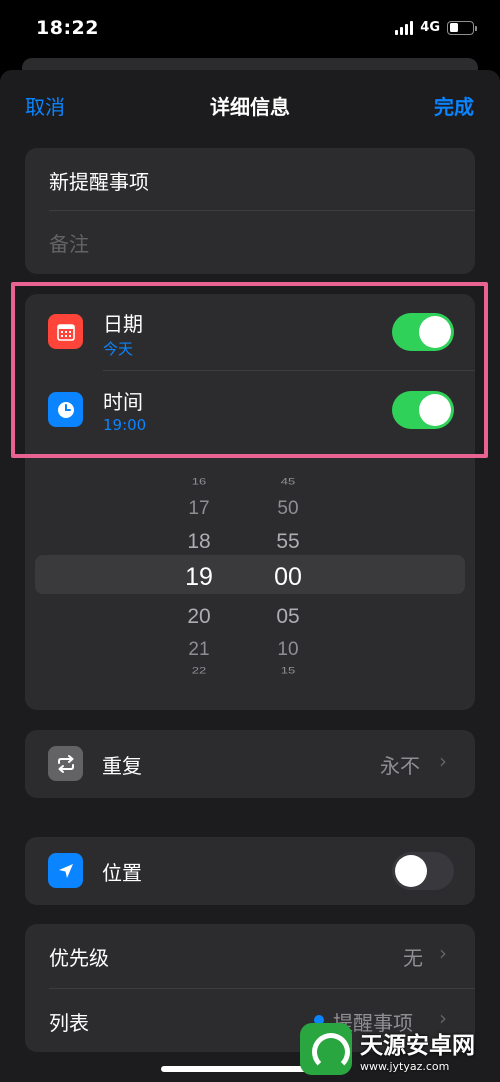 The width and height of the screenshot is (500, 1082). What do you see at coordinates (326, 1049) in the screenshot?
I see `watermark-logo-icon` at bounding box center [326, 1049].